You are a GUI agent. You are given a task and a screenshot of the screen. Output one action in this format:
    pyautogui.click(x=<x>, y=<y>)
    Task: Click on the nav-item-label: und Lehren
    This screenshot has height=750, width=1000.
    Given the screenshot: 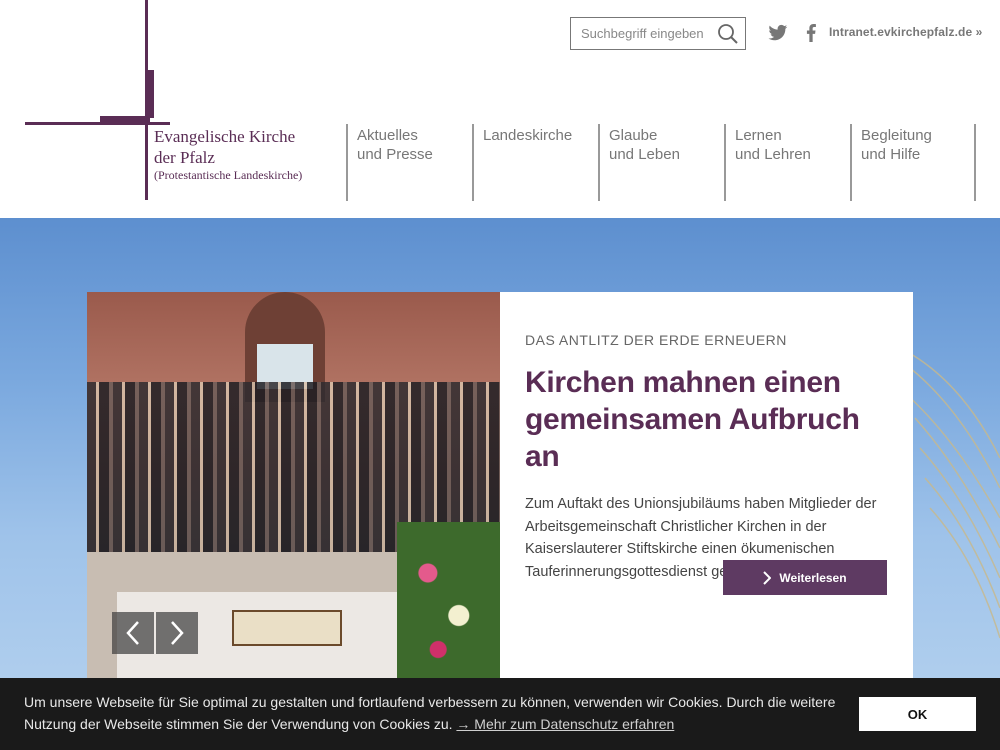 What is the action you would take?
    pyautogui.click(x=773, y=154)
    